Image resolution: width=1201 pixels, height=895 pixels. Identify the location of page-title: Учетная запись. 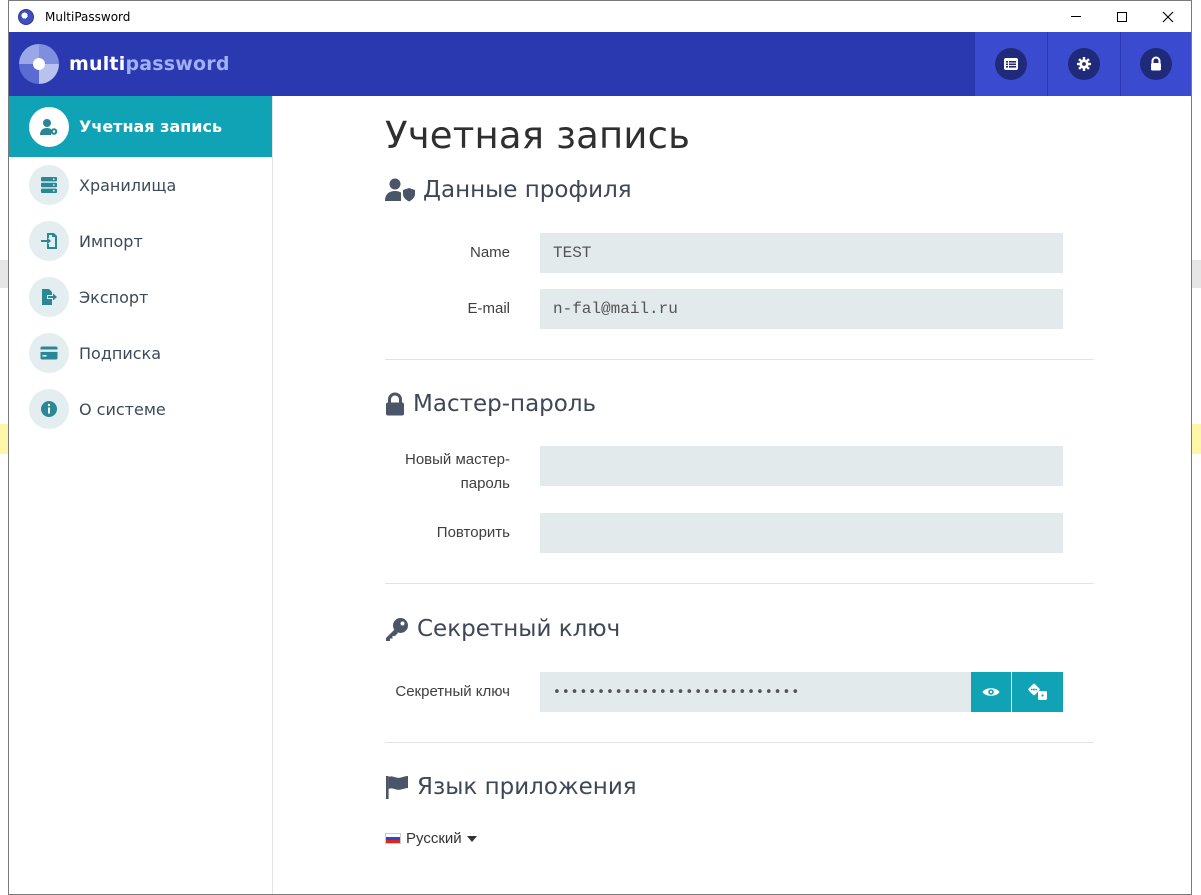
(538, 135).